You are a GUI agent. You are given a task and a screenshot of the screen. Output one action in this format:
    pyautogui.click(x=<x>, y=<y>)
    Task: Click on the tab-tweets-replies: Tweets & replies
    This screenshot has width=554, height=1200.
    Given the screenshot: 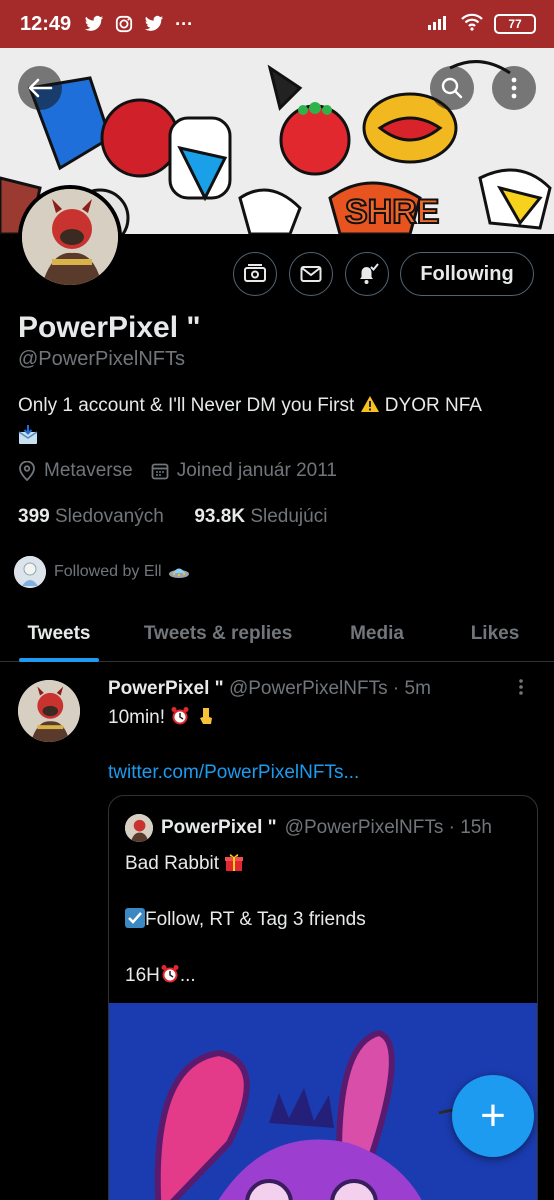 What is the action you would take?
    pyautogui.click(x=218, y=633)
    